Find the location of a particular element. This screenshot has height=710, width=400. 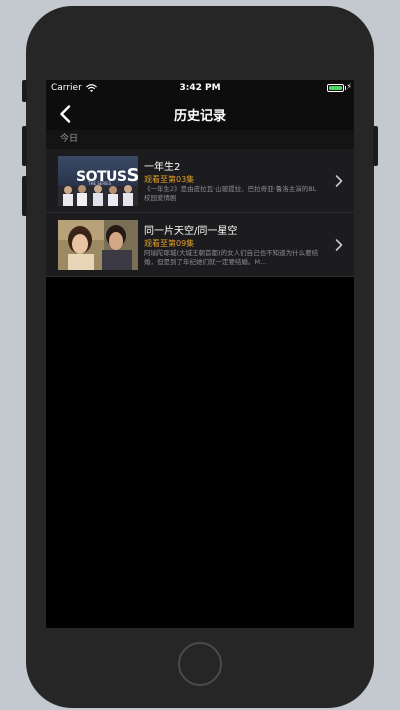

history-item-thumbnail is located at coordinates (98, 245).